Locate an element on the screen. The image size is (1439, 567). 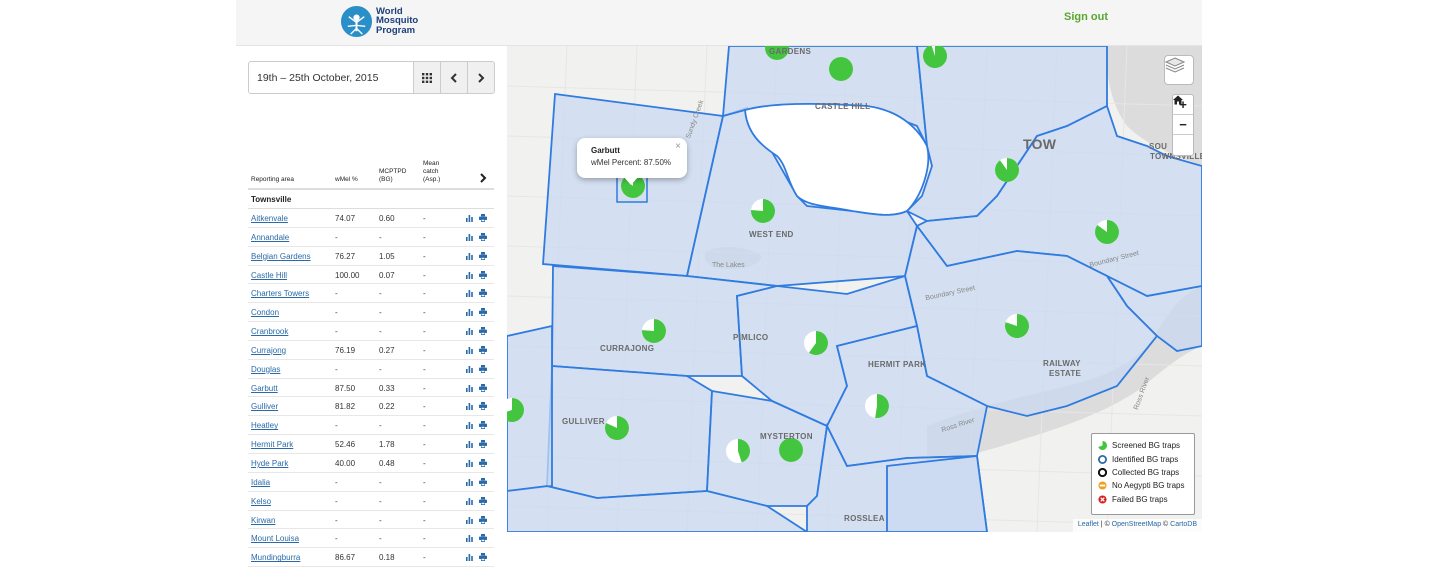
zone-gulliver is located at coordinates (629, 432).